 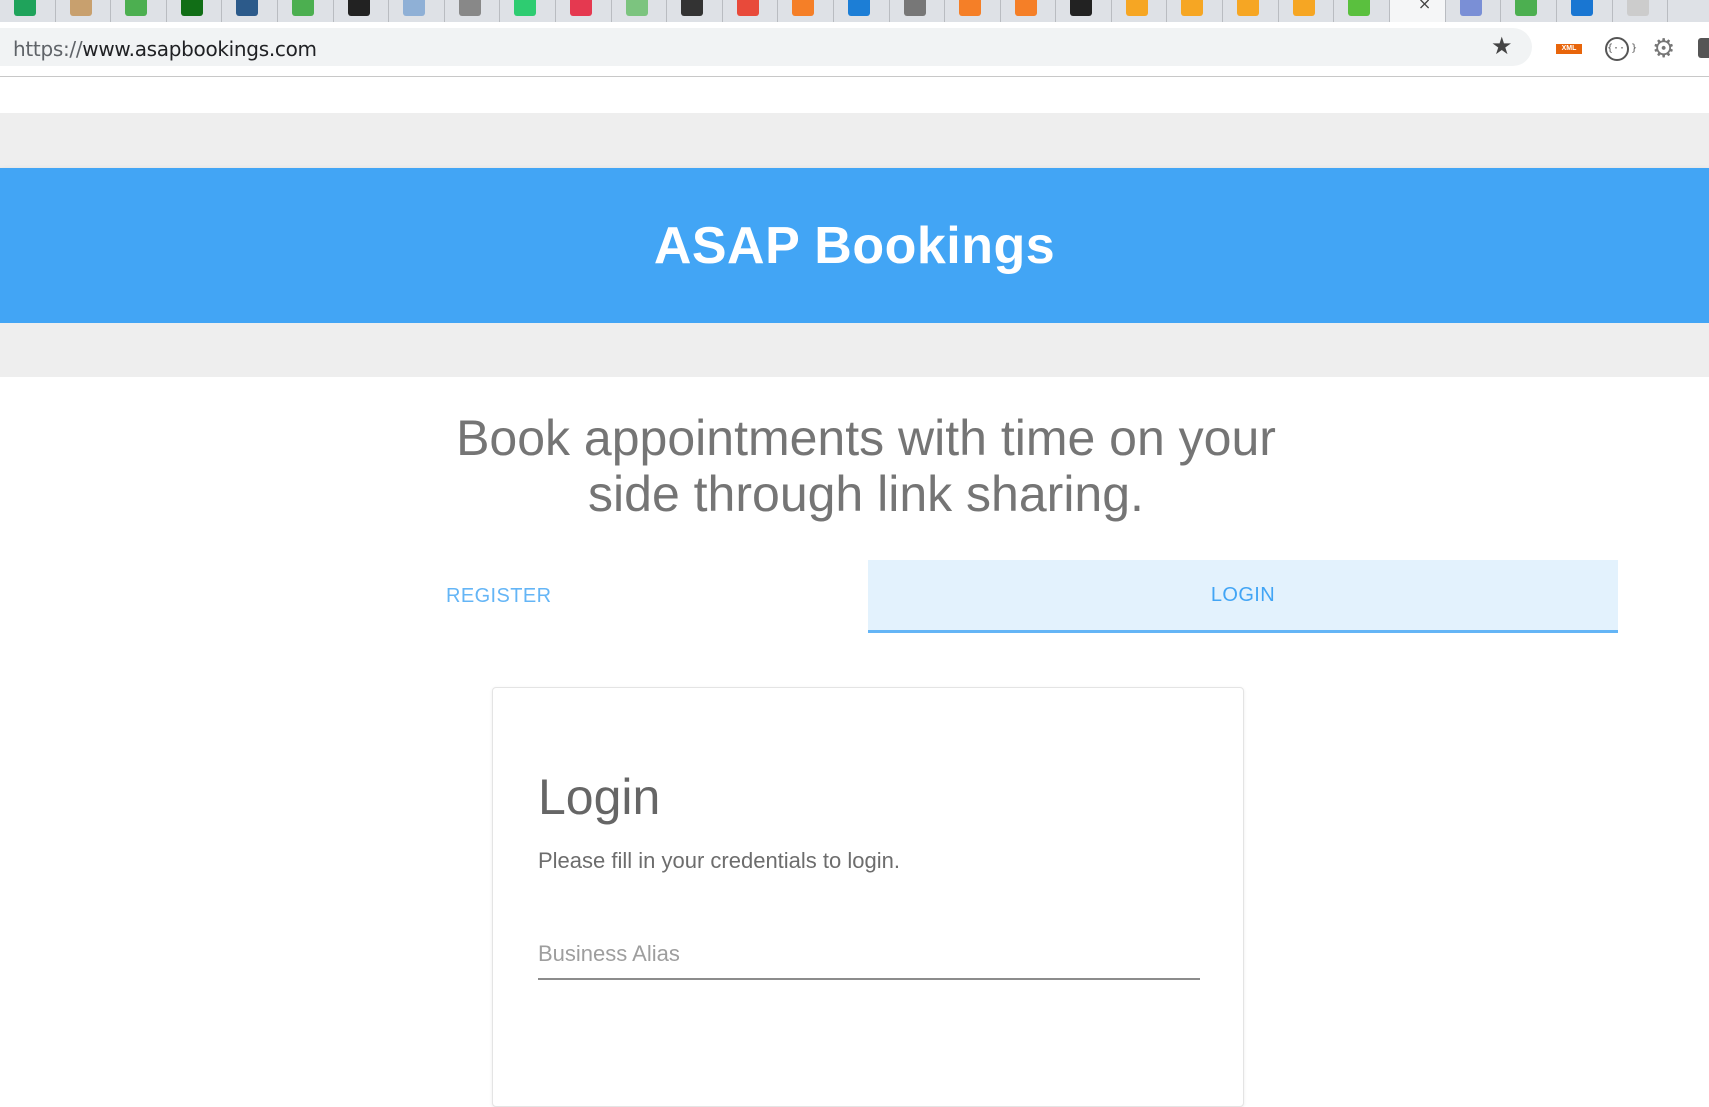 I want to click on bottom-grey-band, so click(x=854, y=350).